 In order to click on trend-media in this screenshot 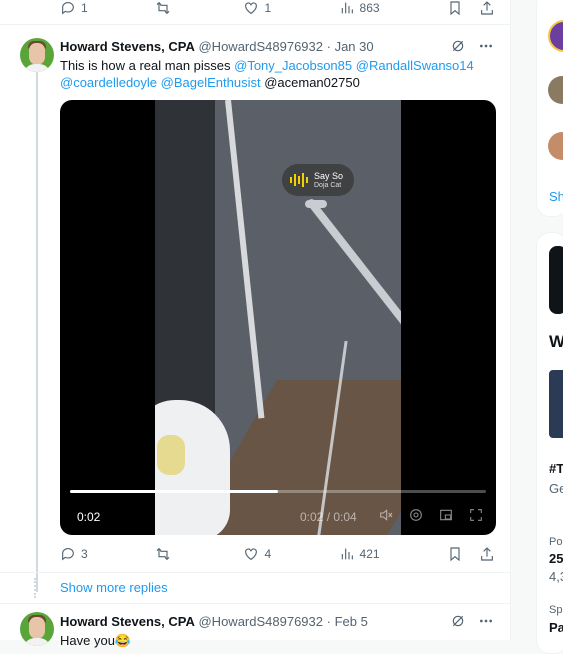, I will do `click(556, 280)`.